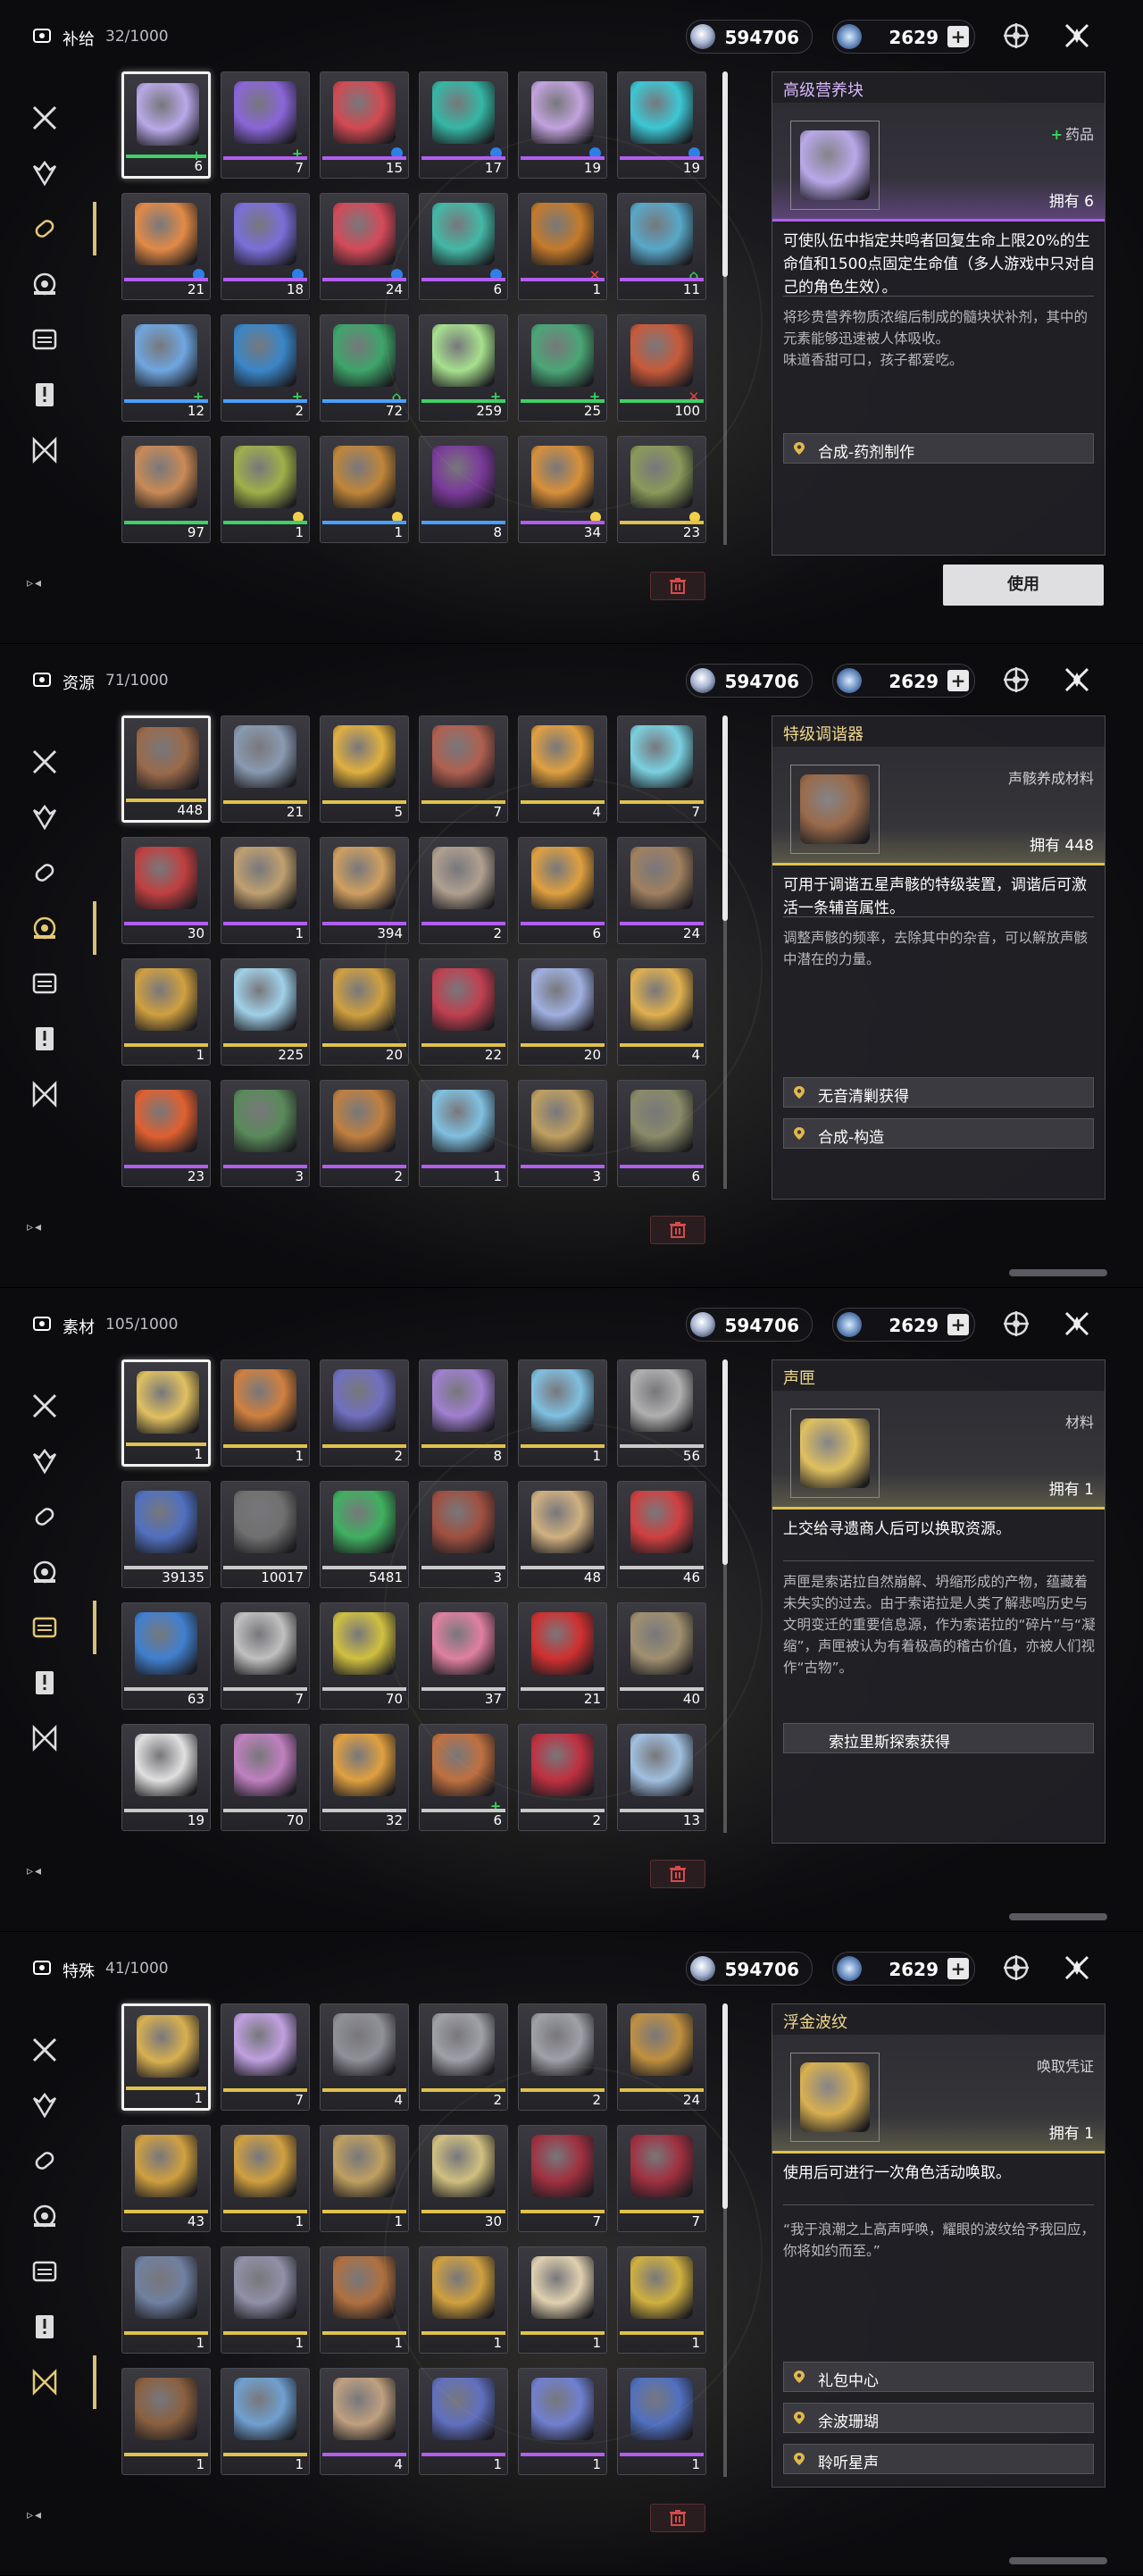  Describe the element at coordinates (364, 368) in the screenshot. I see `item-slot: ⌂ 72` at that location.